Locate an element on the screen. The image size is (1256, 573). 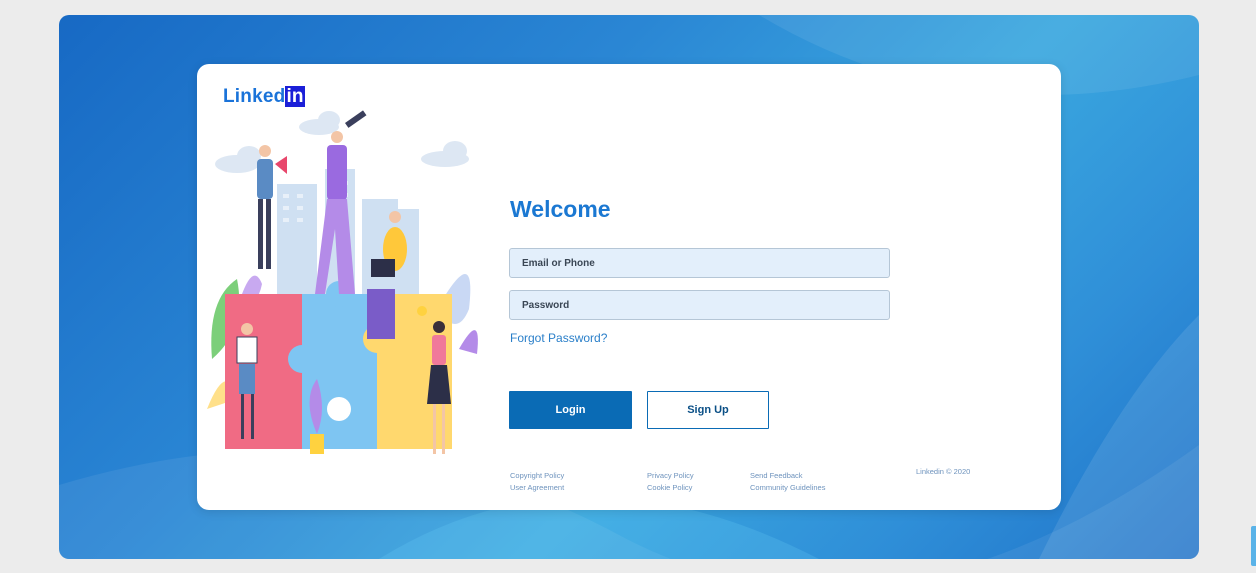
footer-links-col1: Copyright Policy User Agreement is located at coordinates (537, 482).